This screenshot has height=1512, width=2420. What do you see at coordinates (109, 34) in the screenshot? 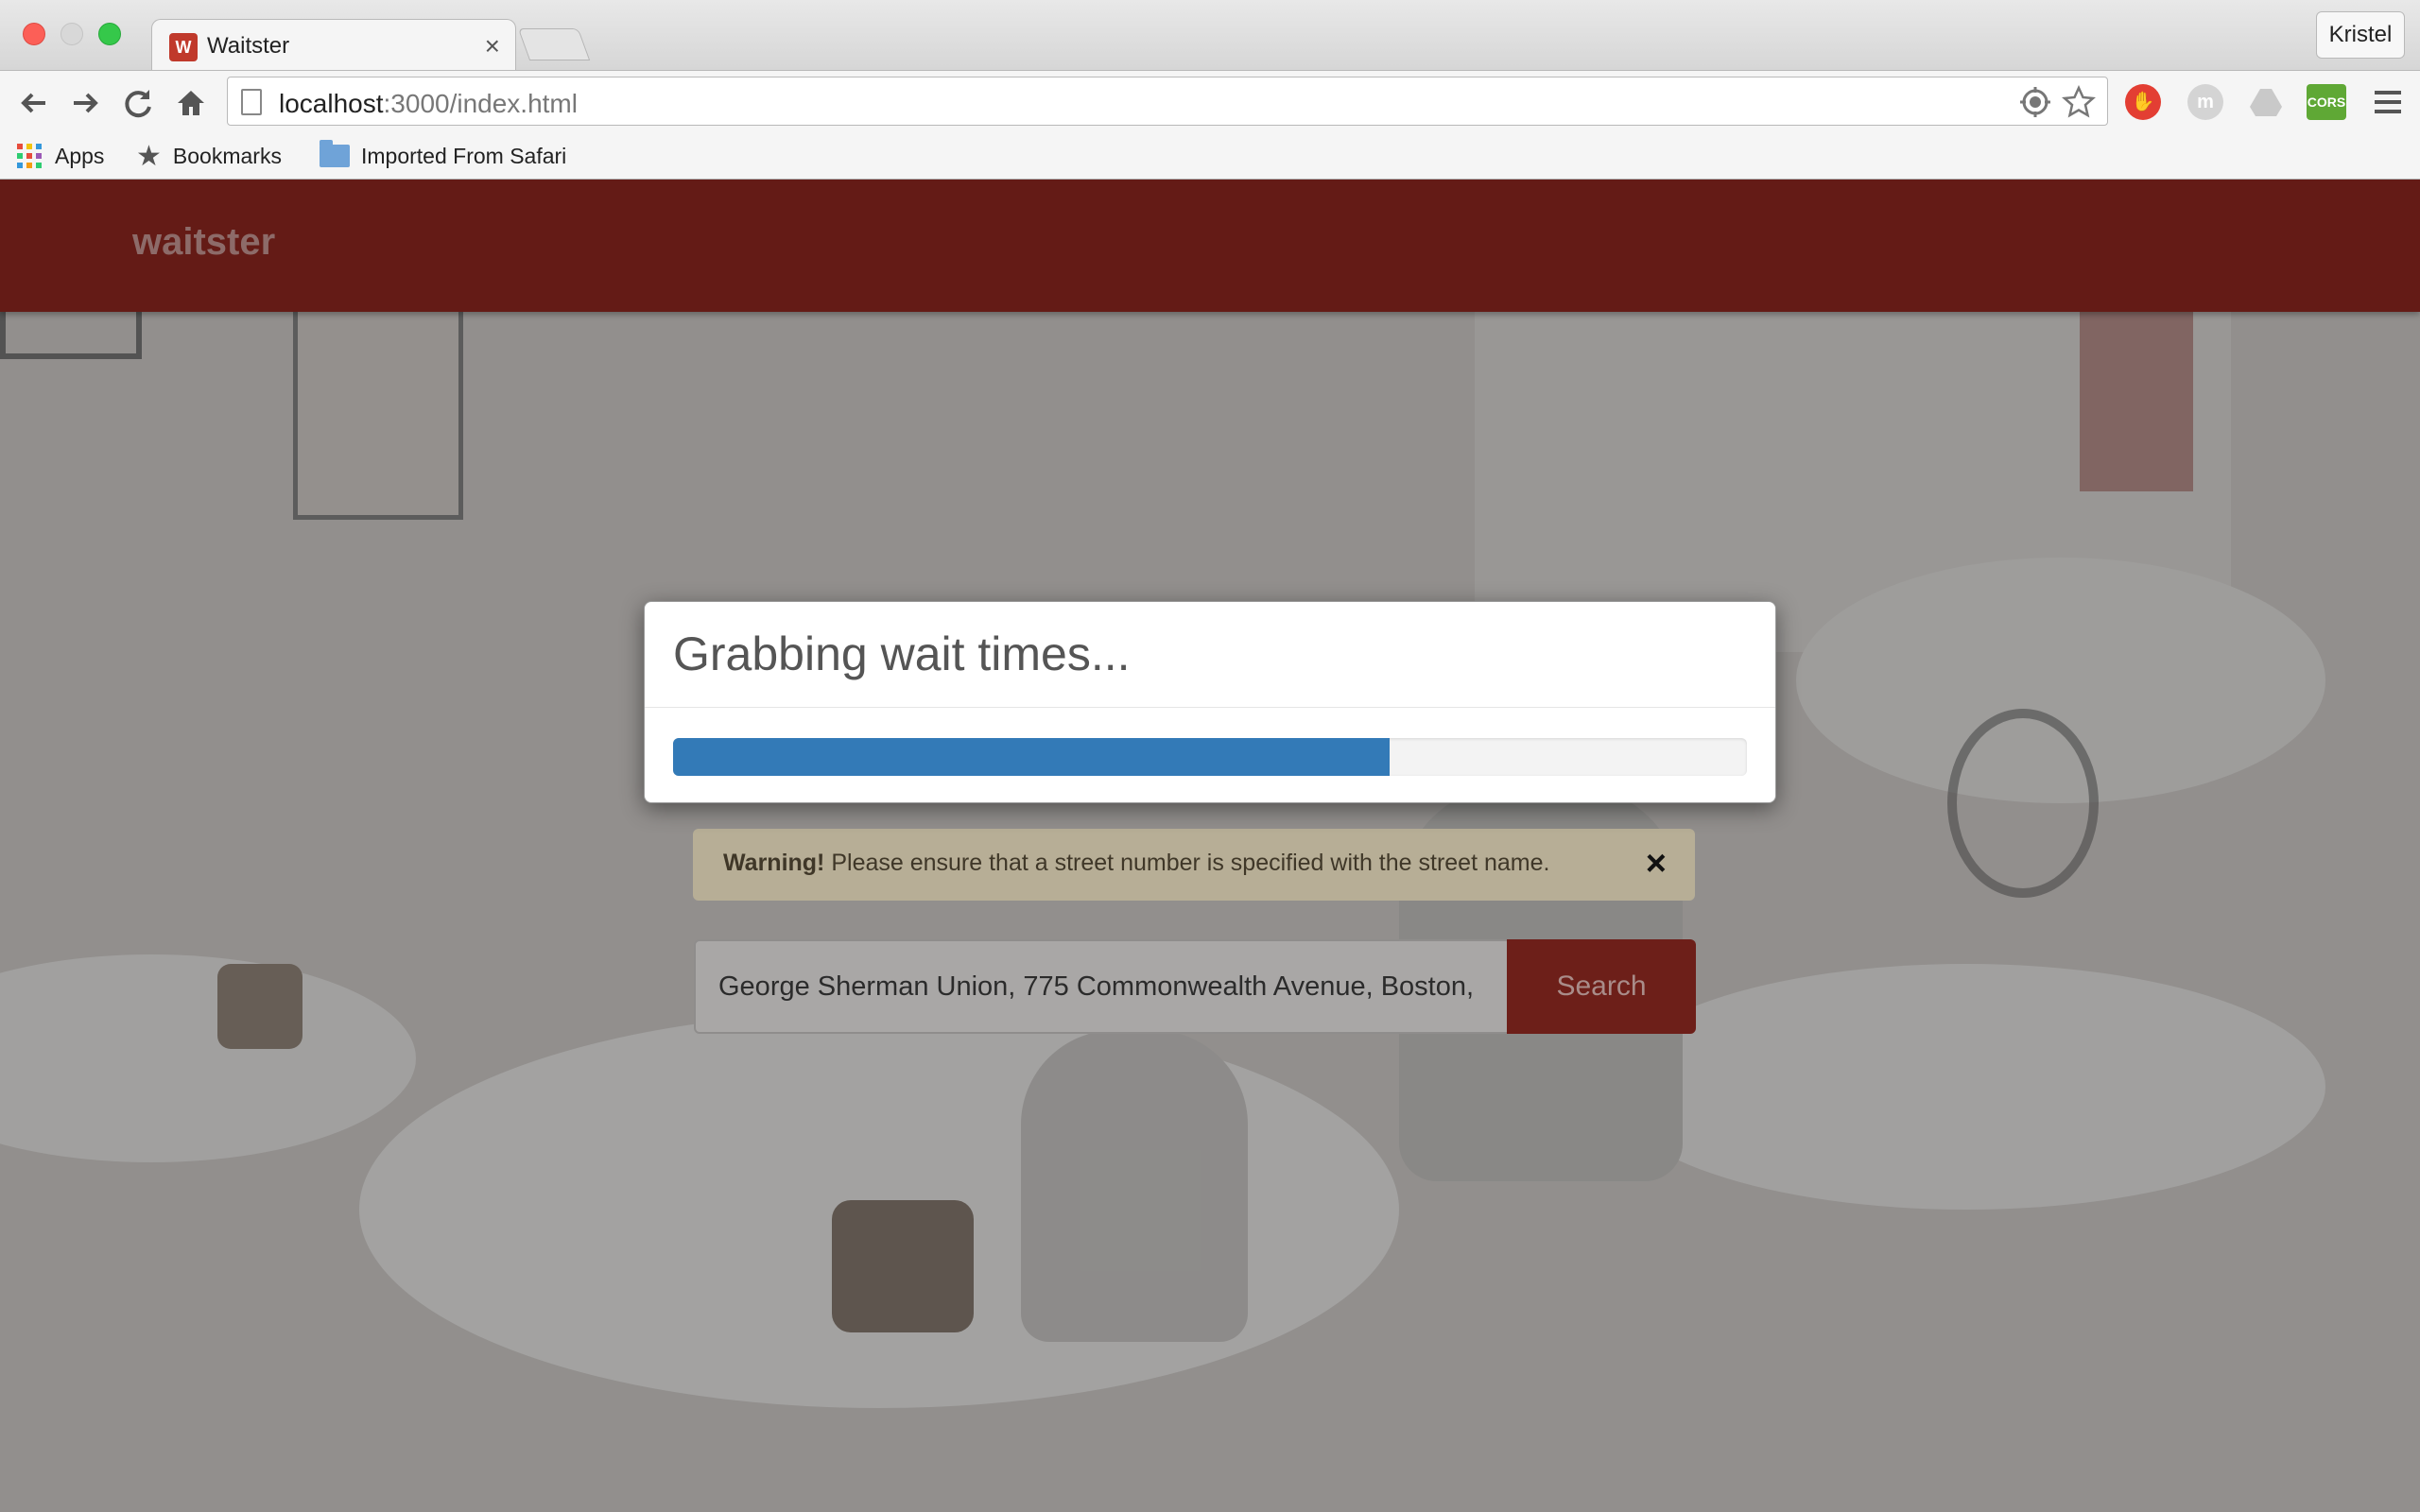
I see `maximize-window-button` at bounding box center [109, 34].